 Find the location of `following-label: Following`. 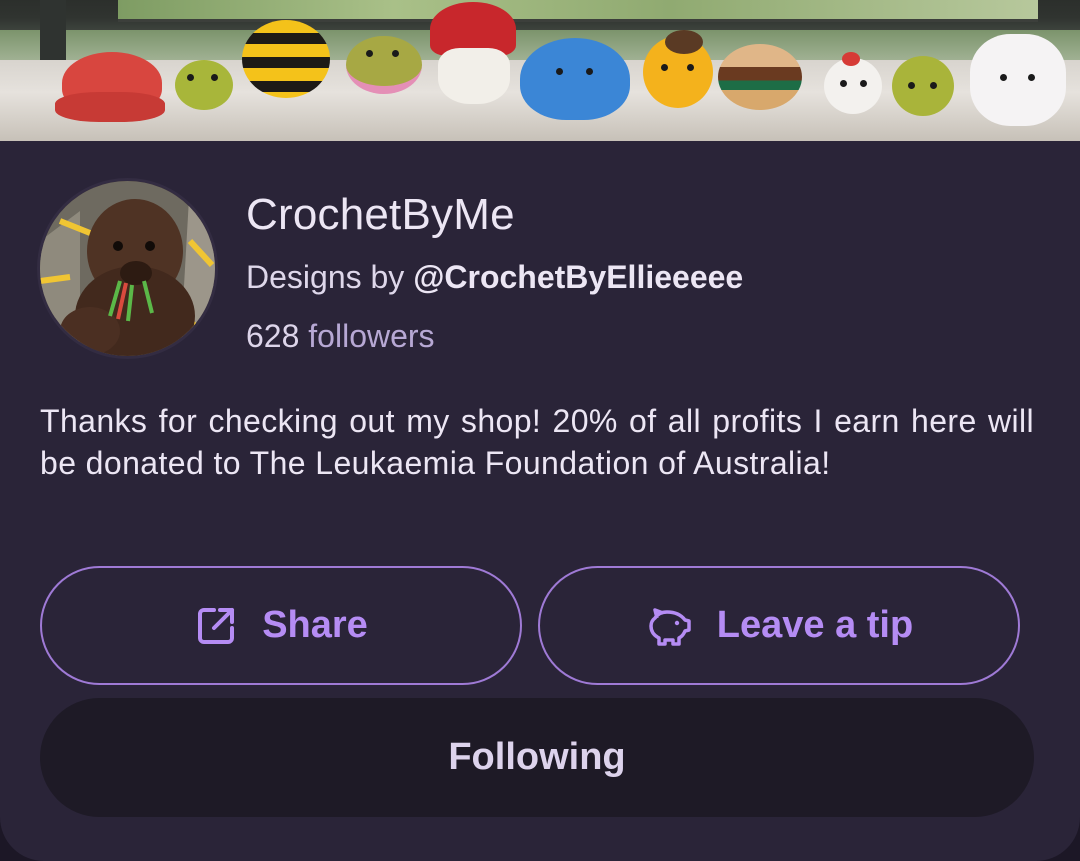

following-label: Following is located at coordinates (537, 757).